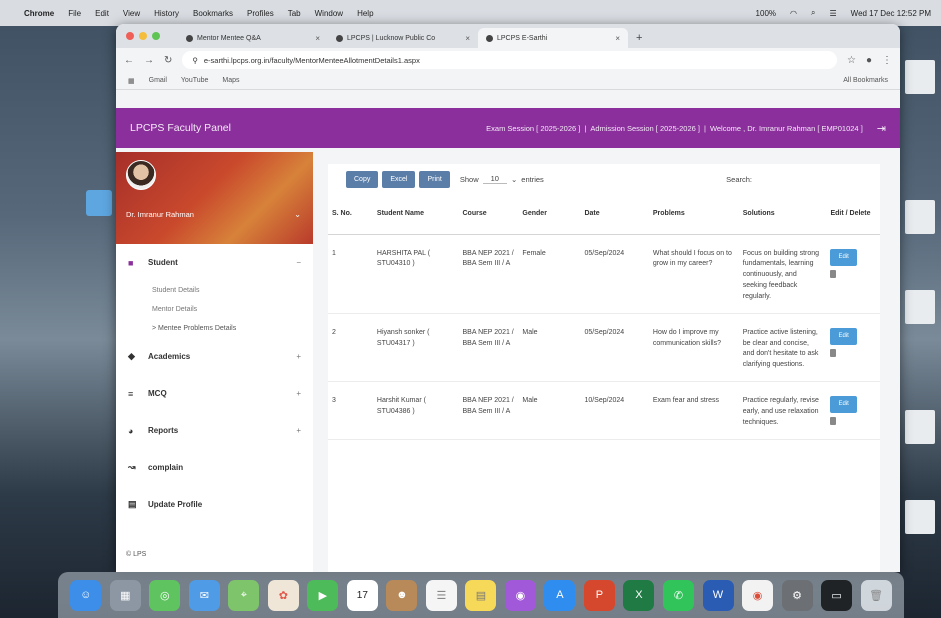 Image resolution: width=941 pixels, height=618 pixels. Describe the element at coordinates (869, 60) in the screenshot. I see `profile-avatar-icon: ●` at that location.